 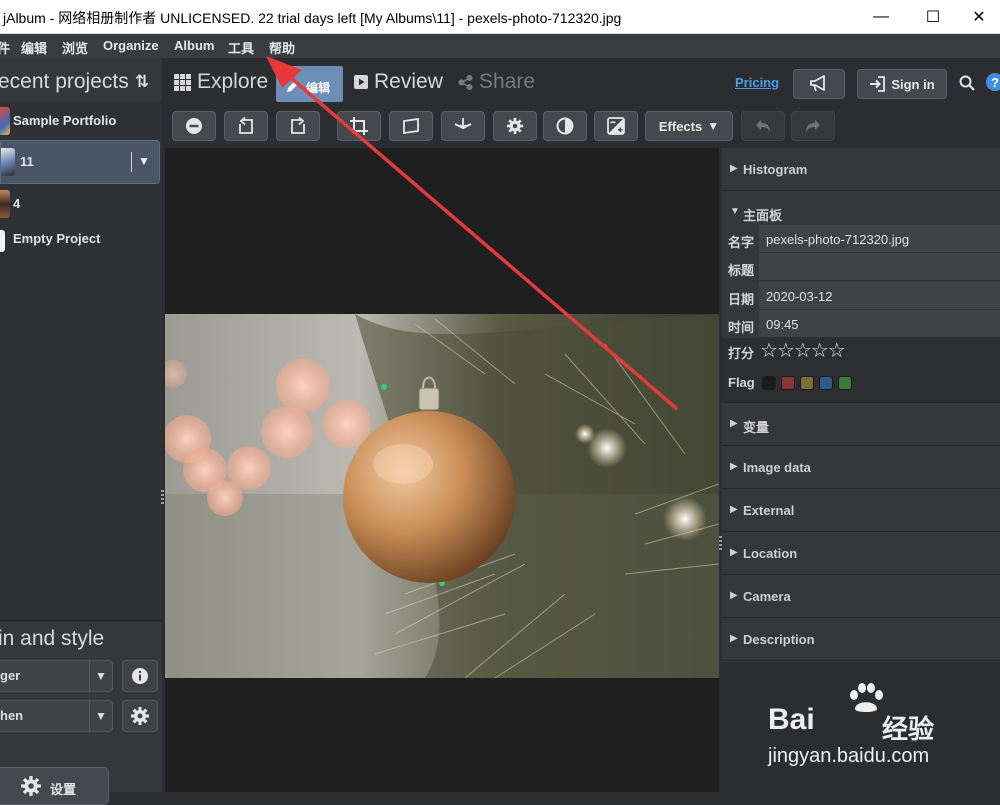 I want to click on exposure-button, so click(x=616, y=126).